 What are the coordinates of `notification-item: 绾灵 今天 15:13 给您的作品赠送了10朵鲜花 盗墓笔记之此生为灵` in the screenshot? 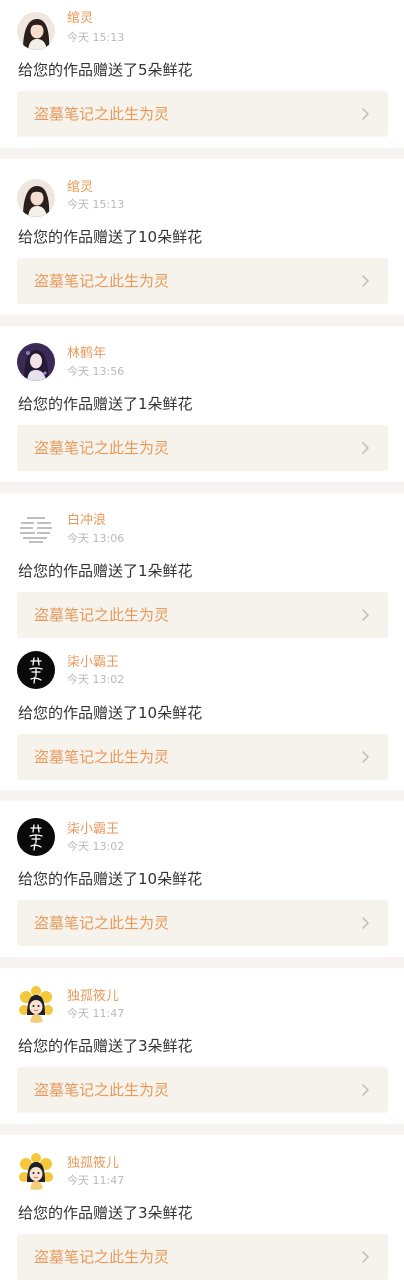 It's located at (202, 237).